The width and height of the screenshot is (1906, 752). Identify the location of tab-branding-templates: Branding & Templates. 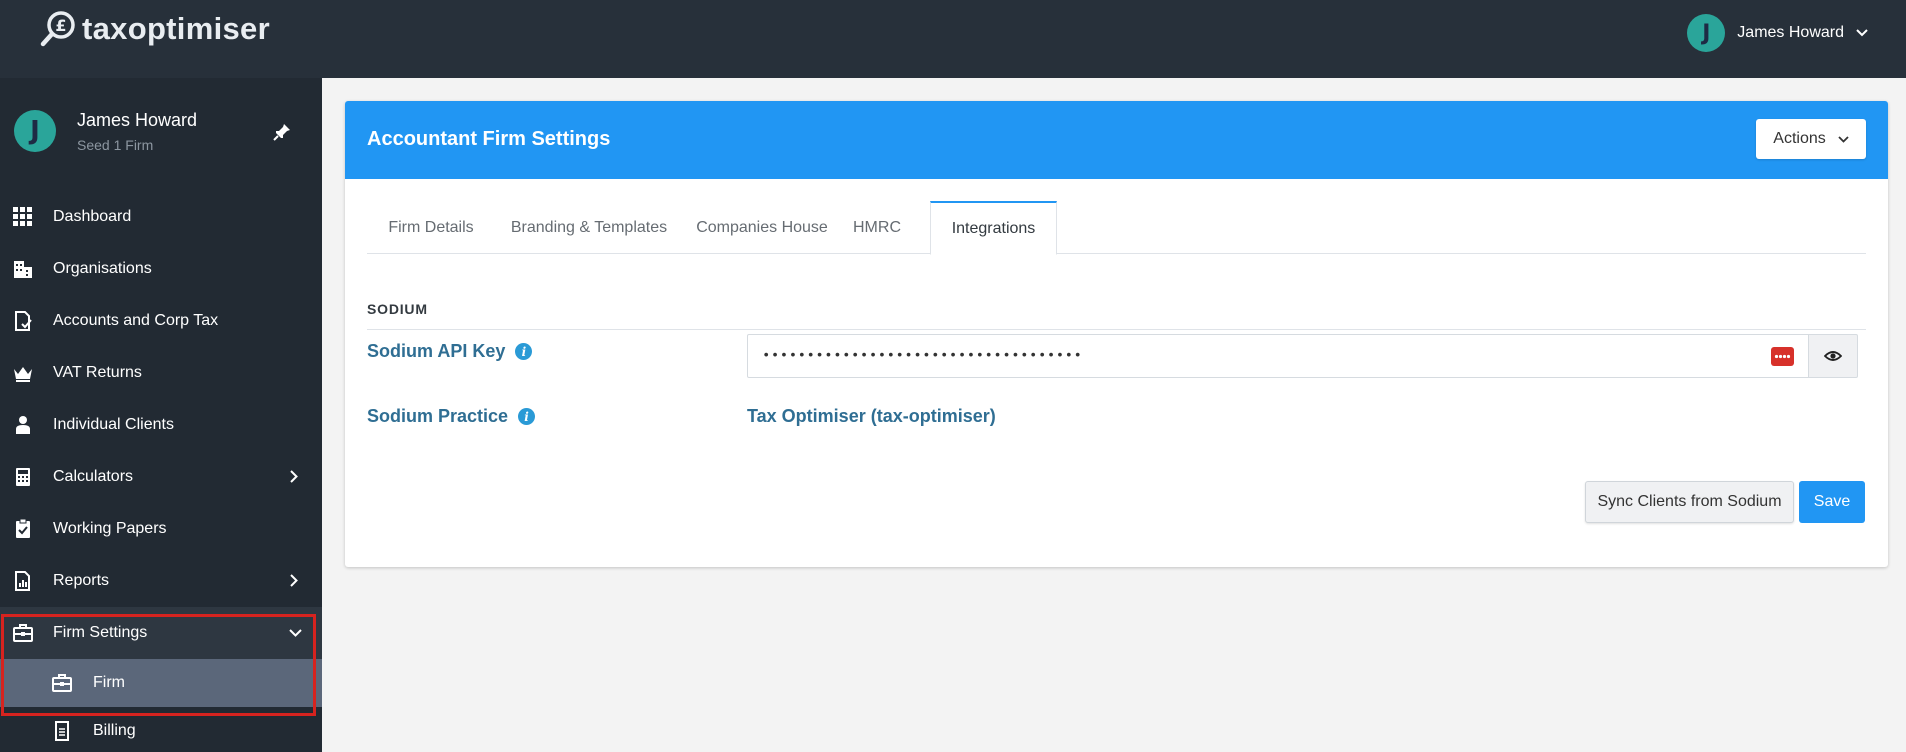
(589, 227).